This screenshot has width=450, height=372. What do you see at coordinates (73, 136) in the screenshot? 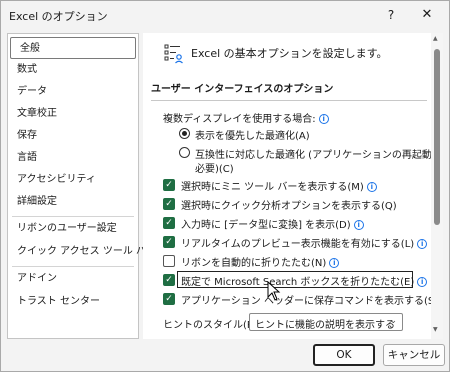
I see `sidebar-item-save: 保存` at bounding box center [73, 136].